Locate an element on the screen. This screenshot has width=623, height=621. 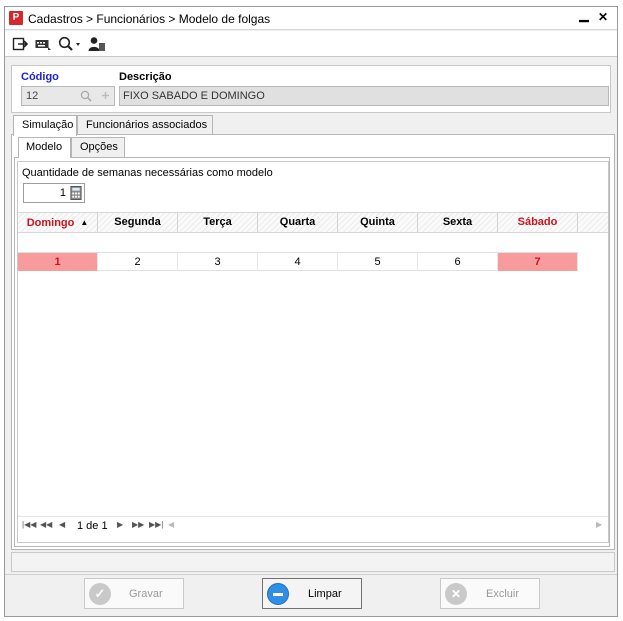
column-header-sexta: Sexta is located at coordinates (458, 222).